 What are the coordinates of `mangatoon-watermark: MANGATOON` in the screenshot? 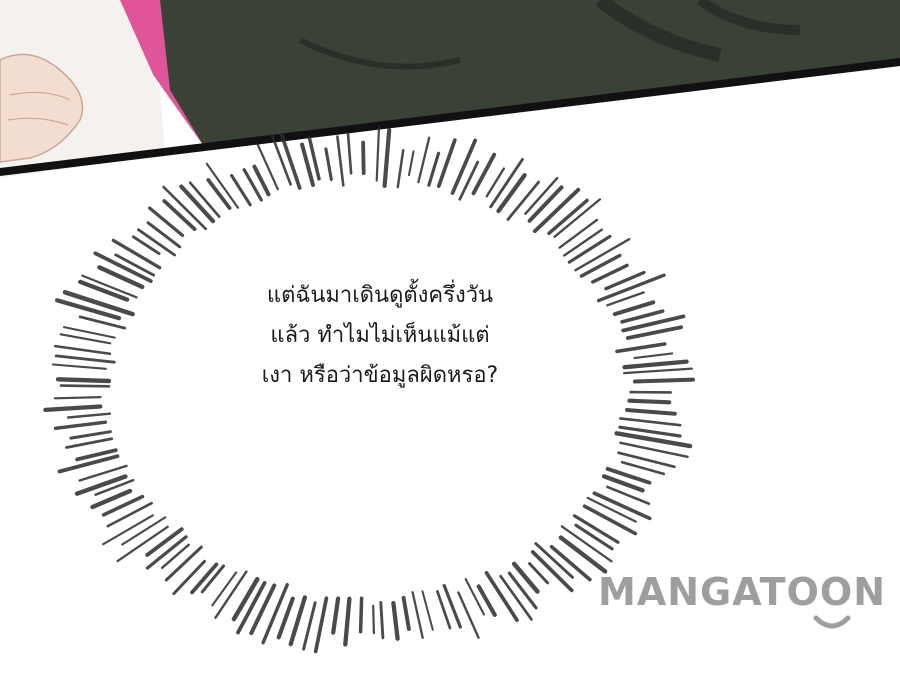 It's located at (748, 605).